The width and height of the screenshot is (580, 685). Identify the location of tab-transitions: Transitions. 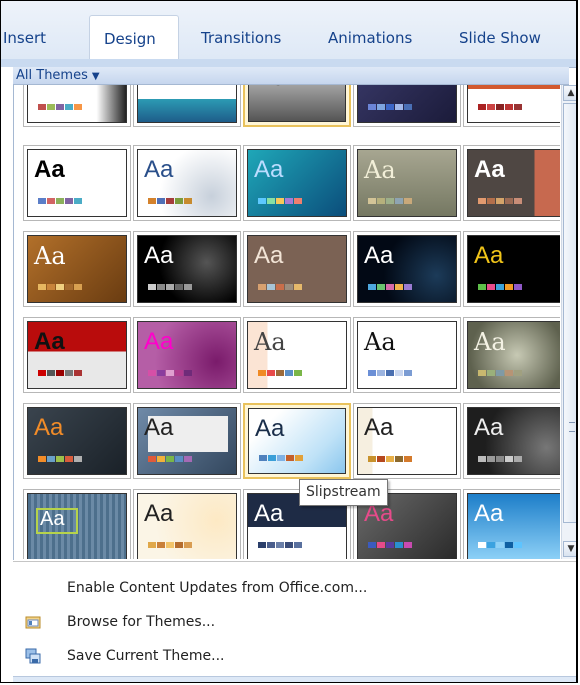
(241, 38).